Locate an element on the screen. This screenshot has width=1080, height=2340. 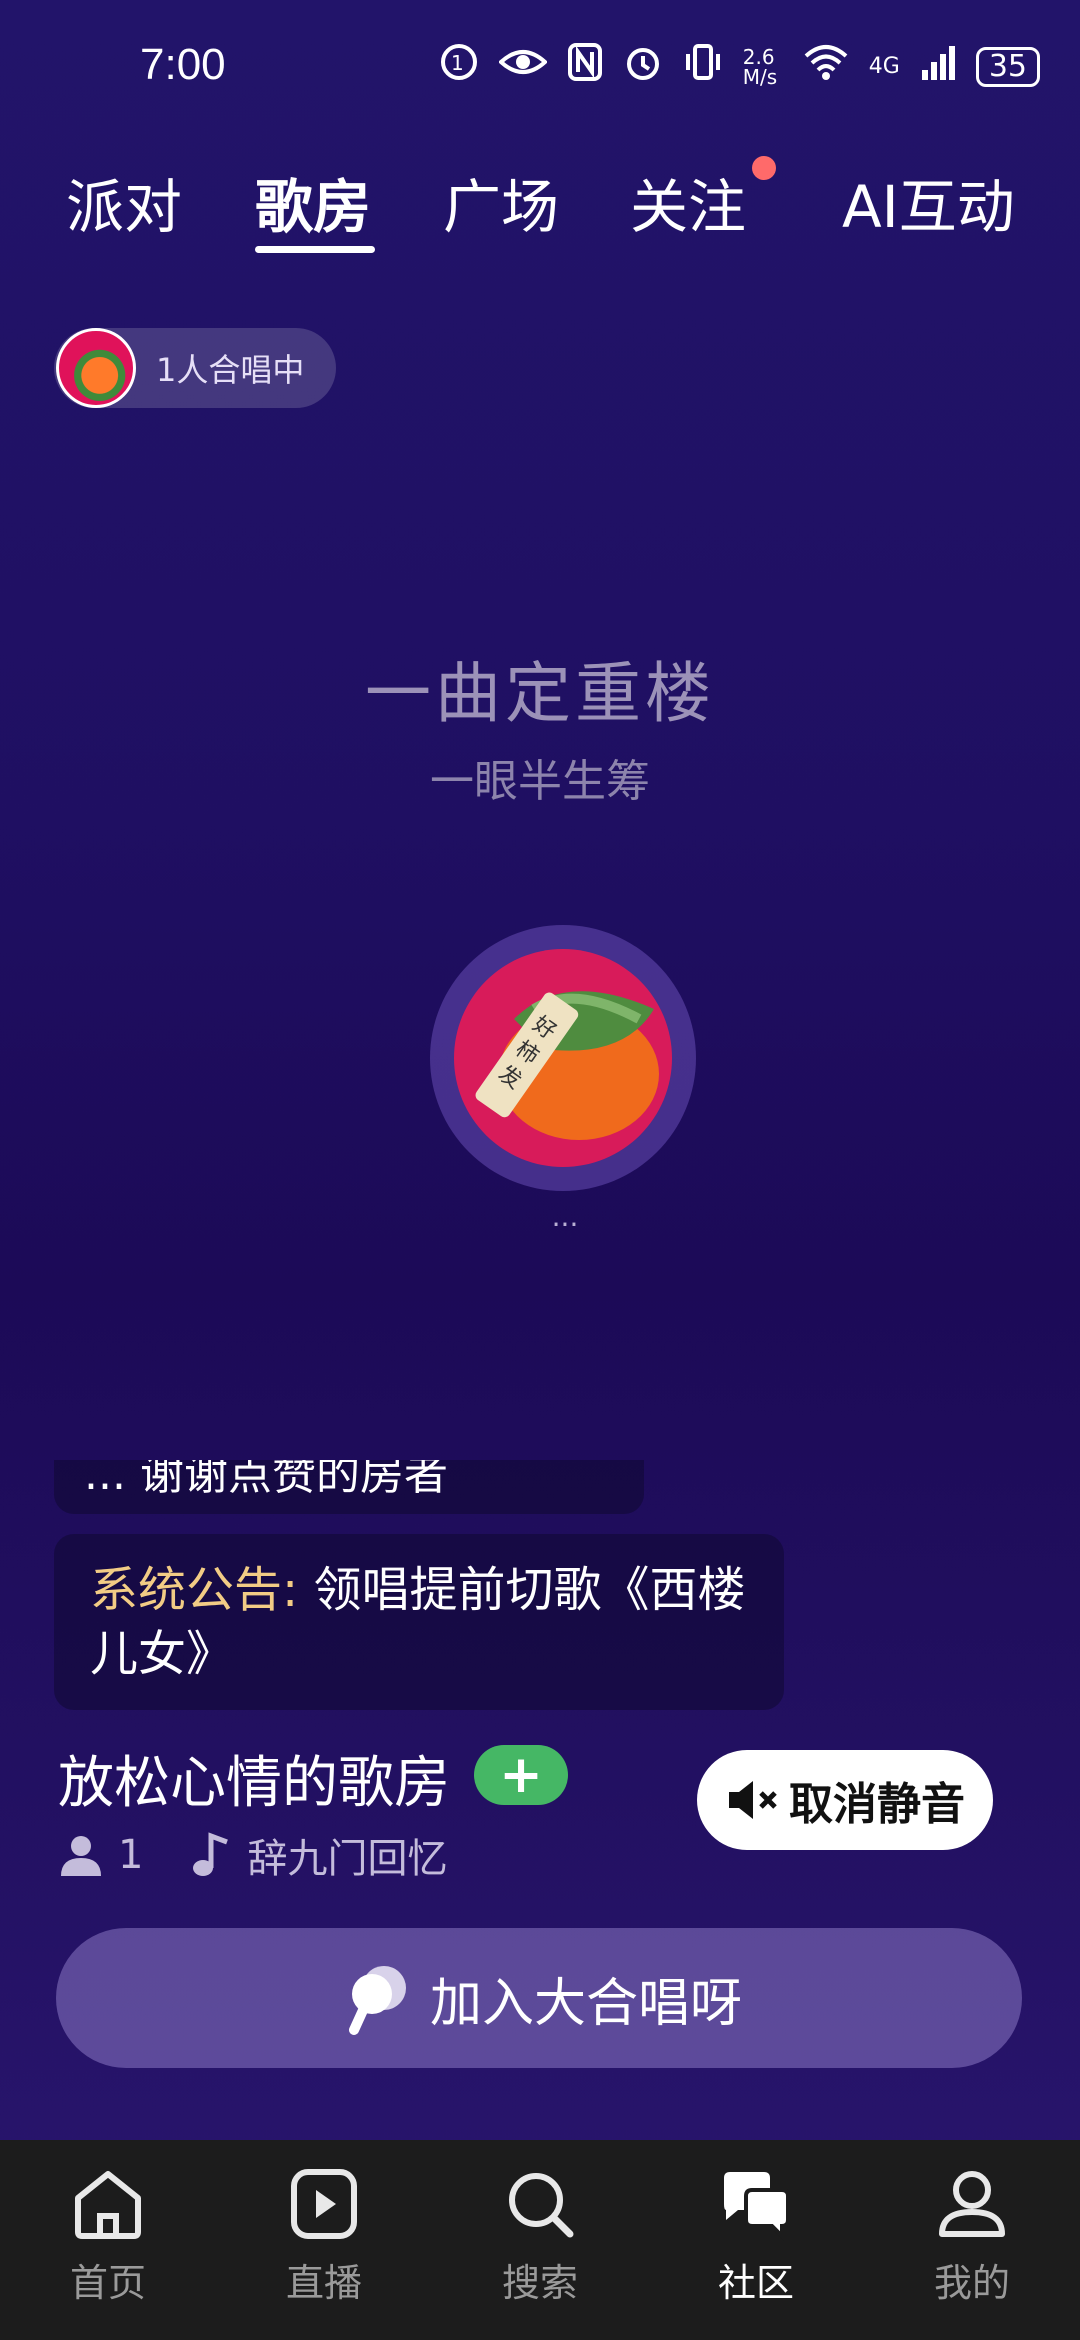
status-bar: 7:00 1 2.6 M/s 4G 35 is located at coordinates (540, 65).